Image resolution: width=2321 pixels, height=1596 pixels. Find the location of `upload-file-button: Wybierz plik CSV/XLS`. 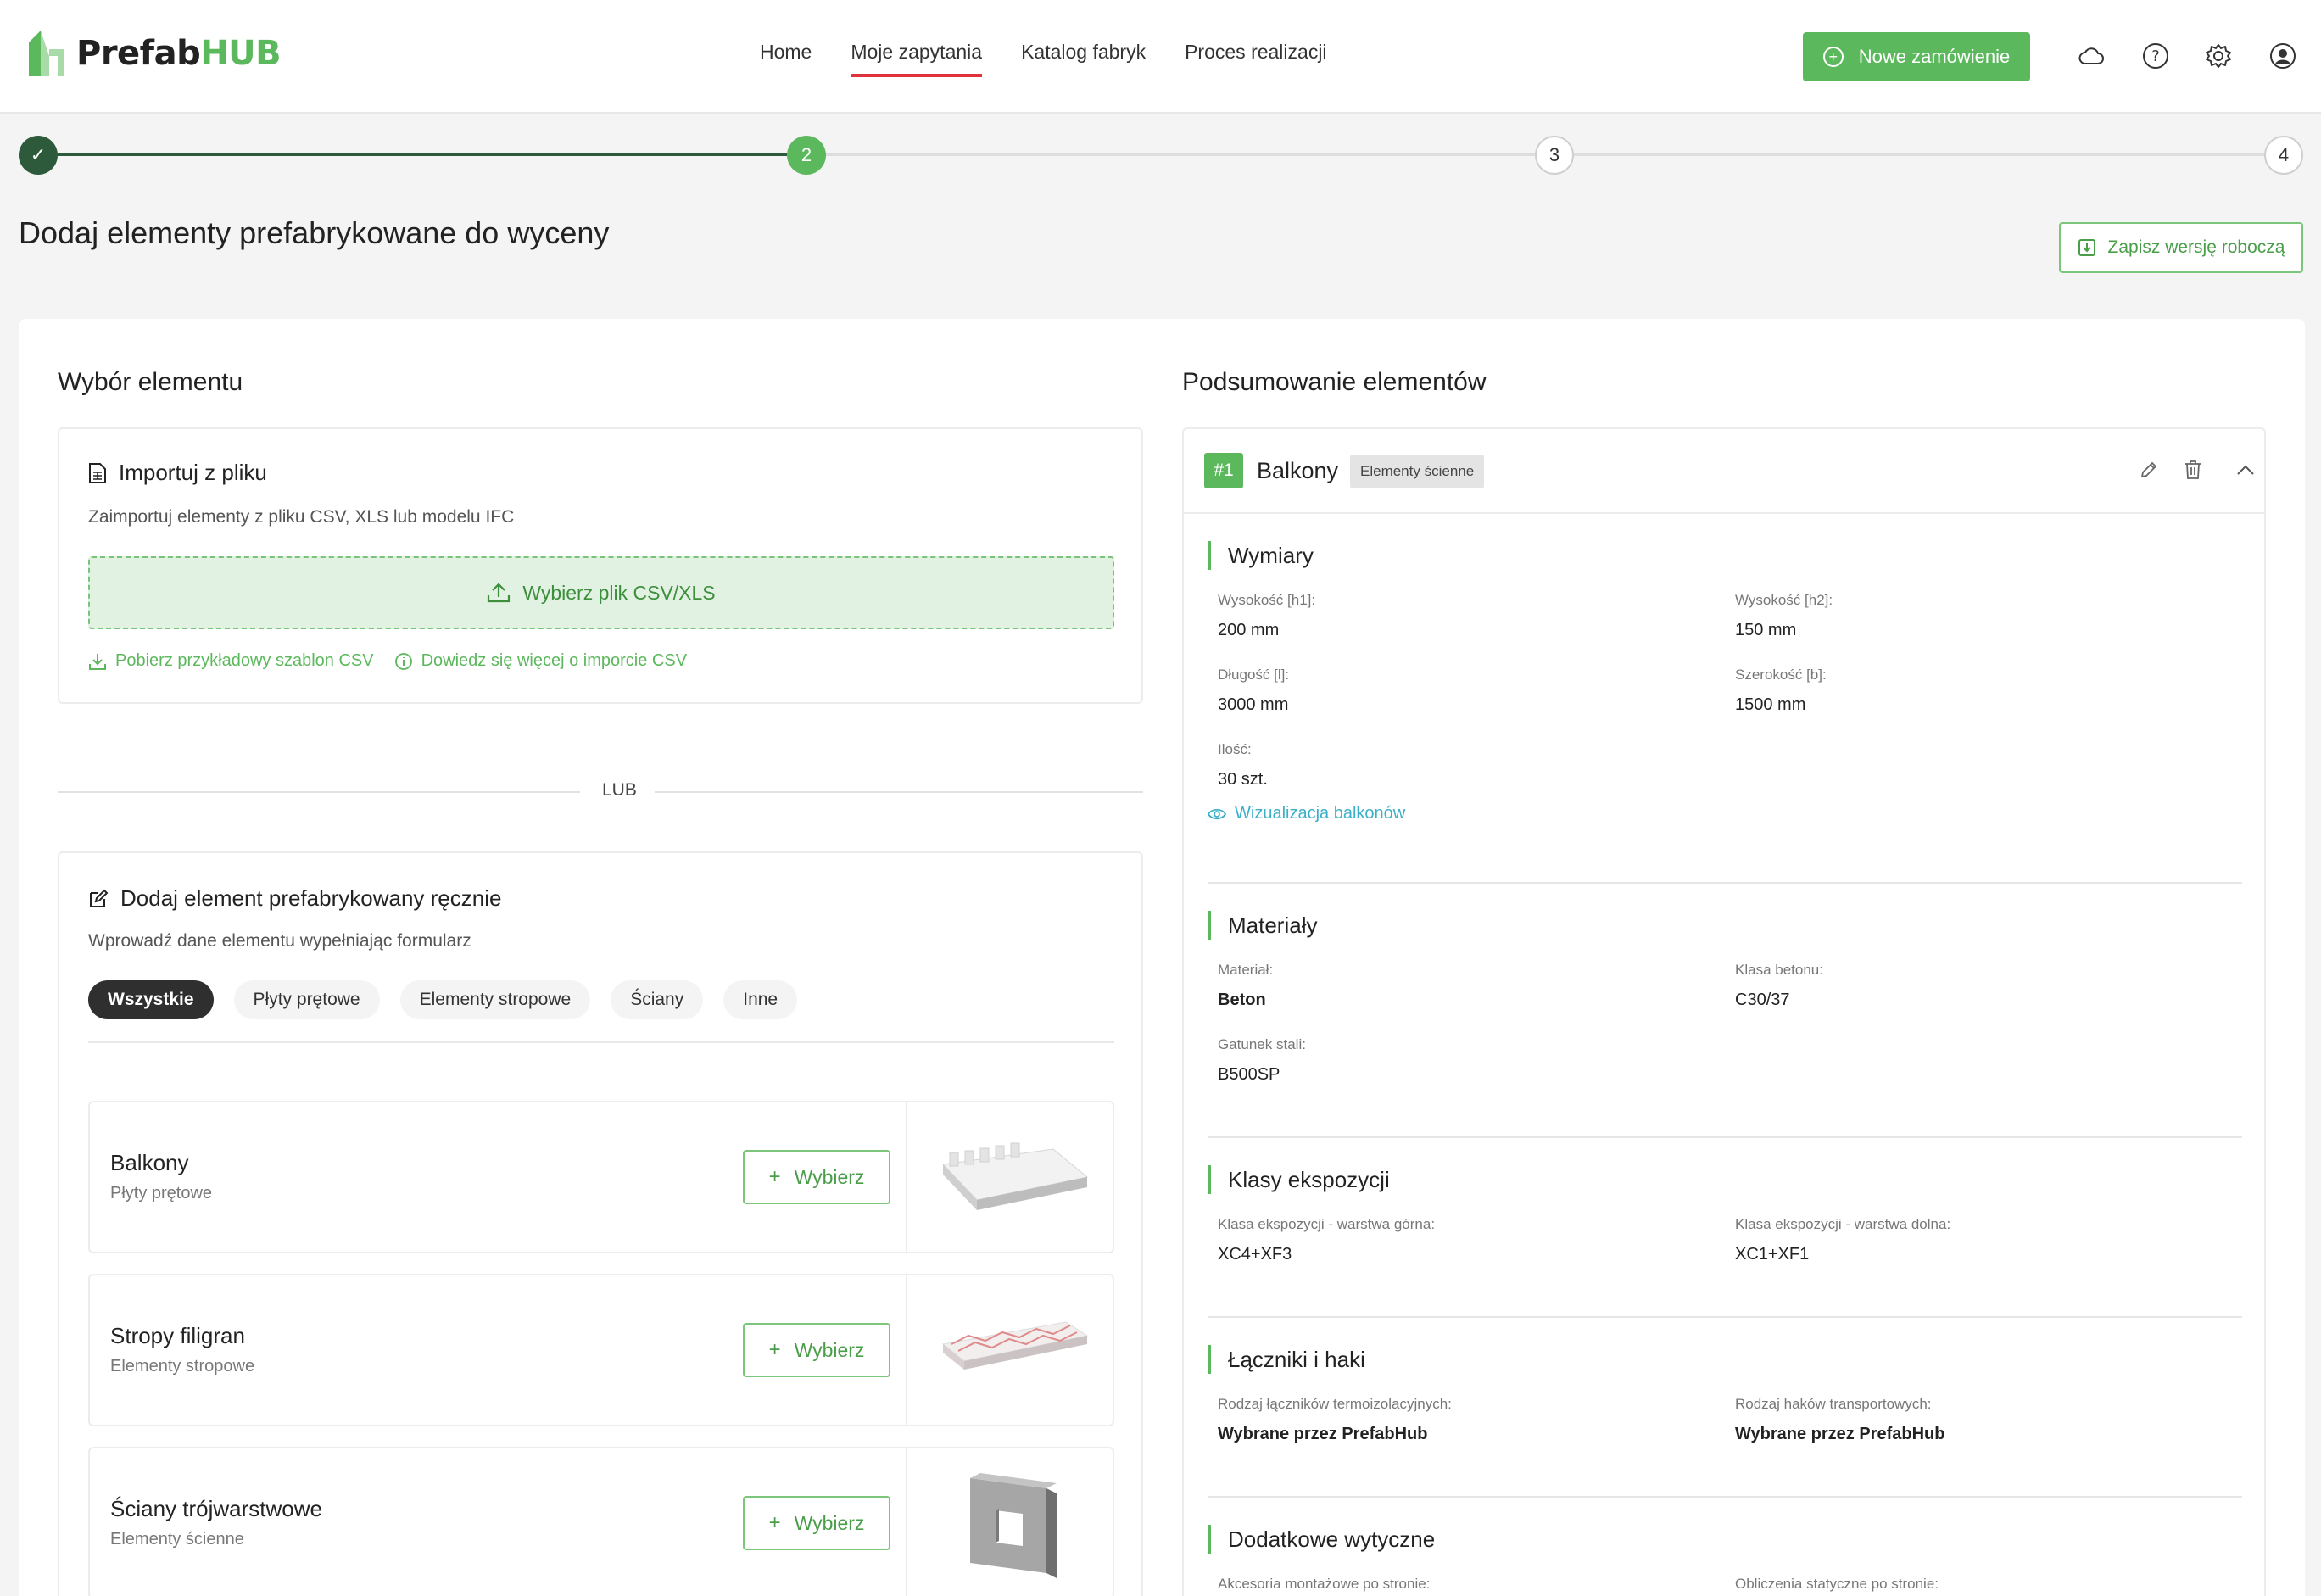

upload-file-button: Wybierz plik CSV/XLS is located at coordinates (601, 592).